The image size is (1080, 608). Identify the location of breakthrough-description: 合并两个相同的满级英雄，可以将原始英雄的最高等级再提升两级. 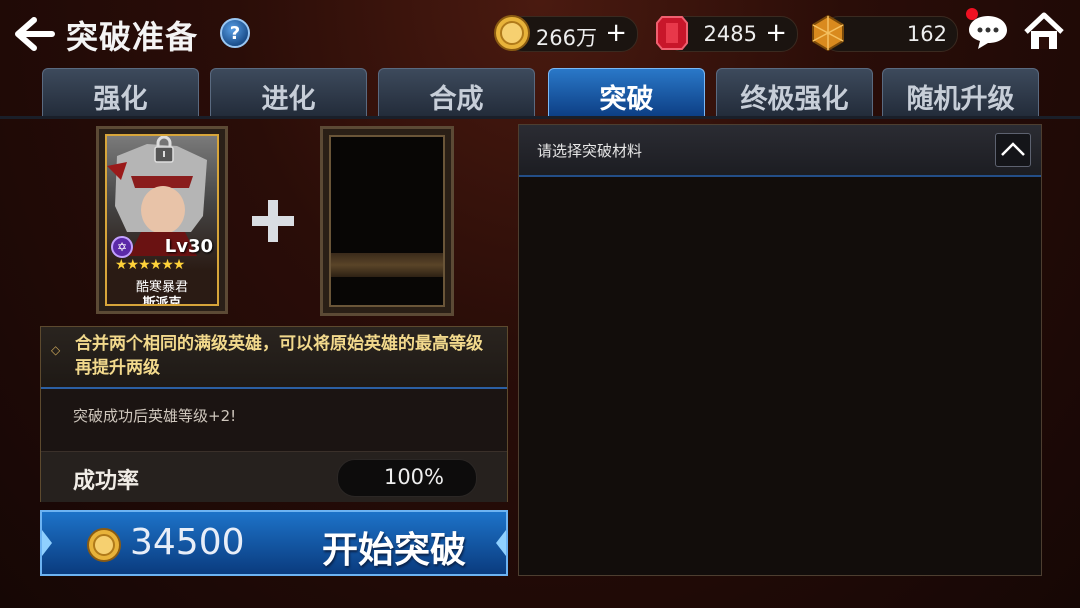
(279, 356).